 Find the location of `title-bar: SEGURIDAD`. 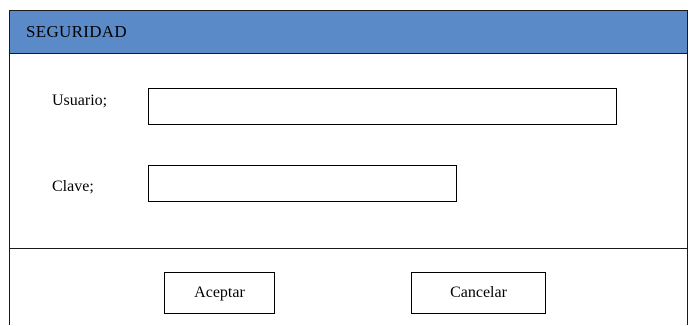

title-bar: SEGURIDAD is located at coordinates (348, 32).